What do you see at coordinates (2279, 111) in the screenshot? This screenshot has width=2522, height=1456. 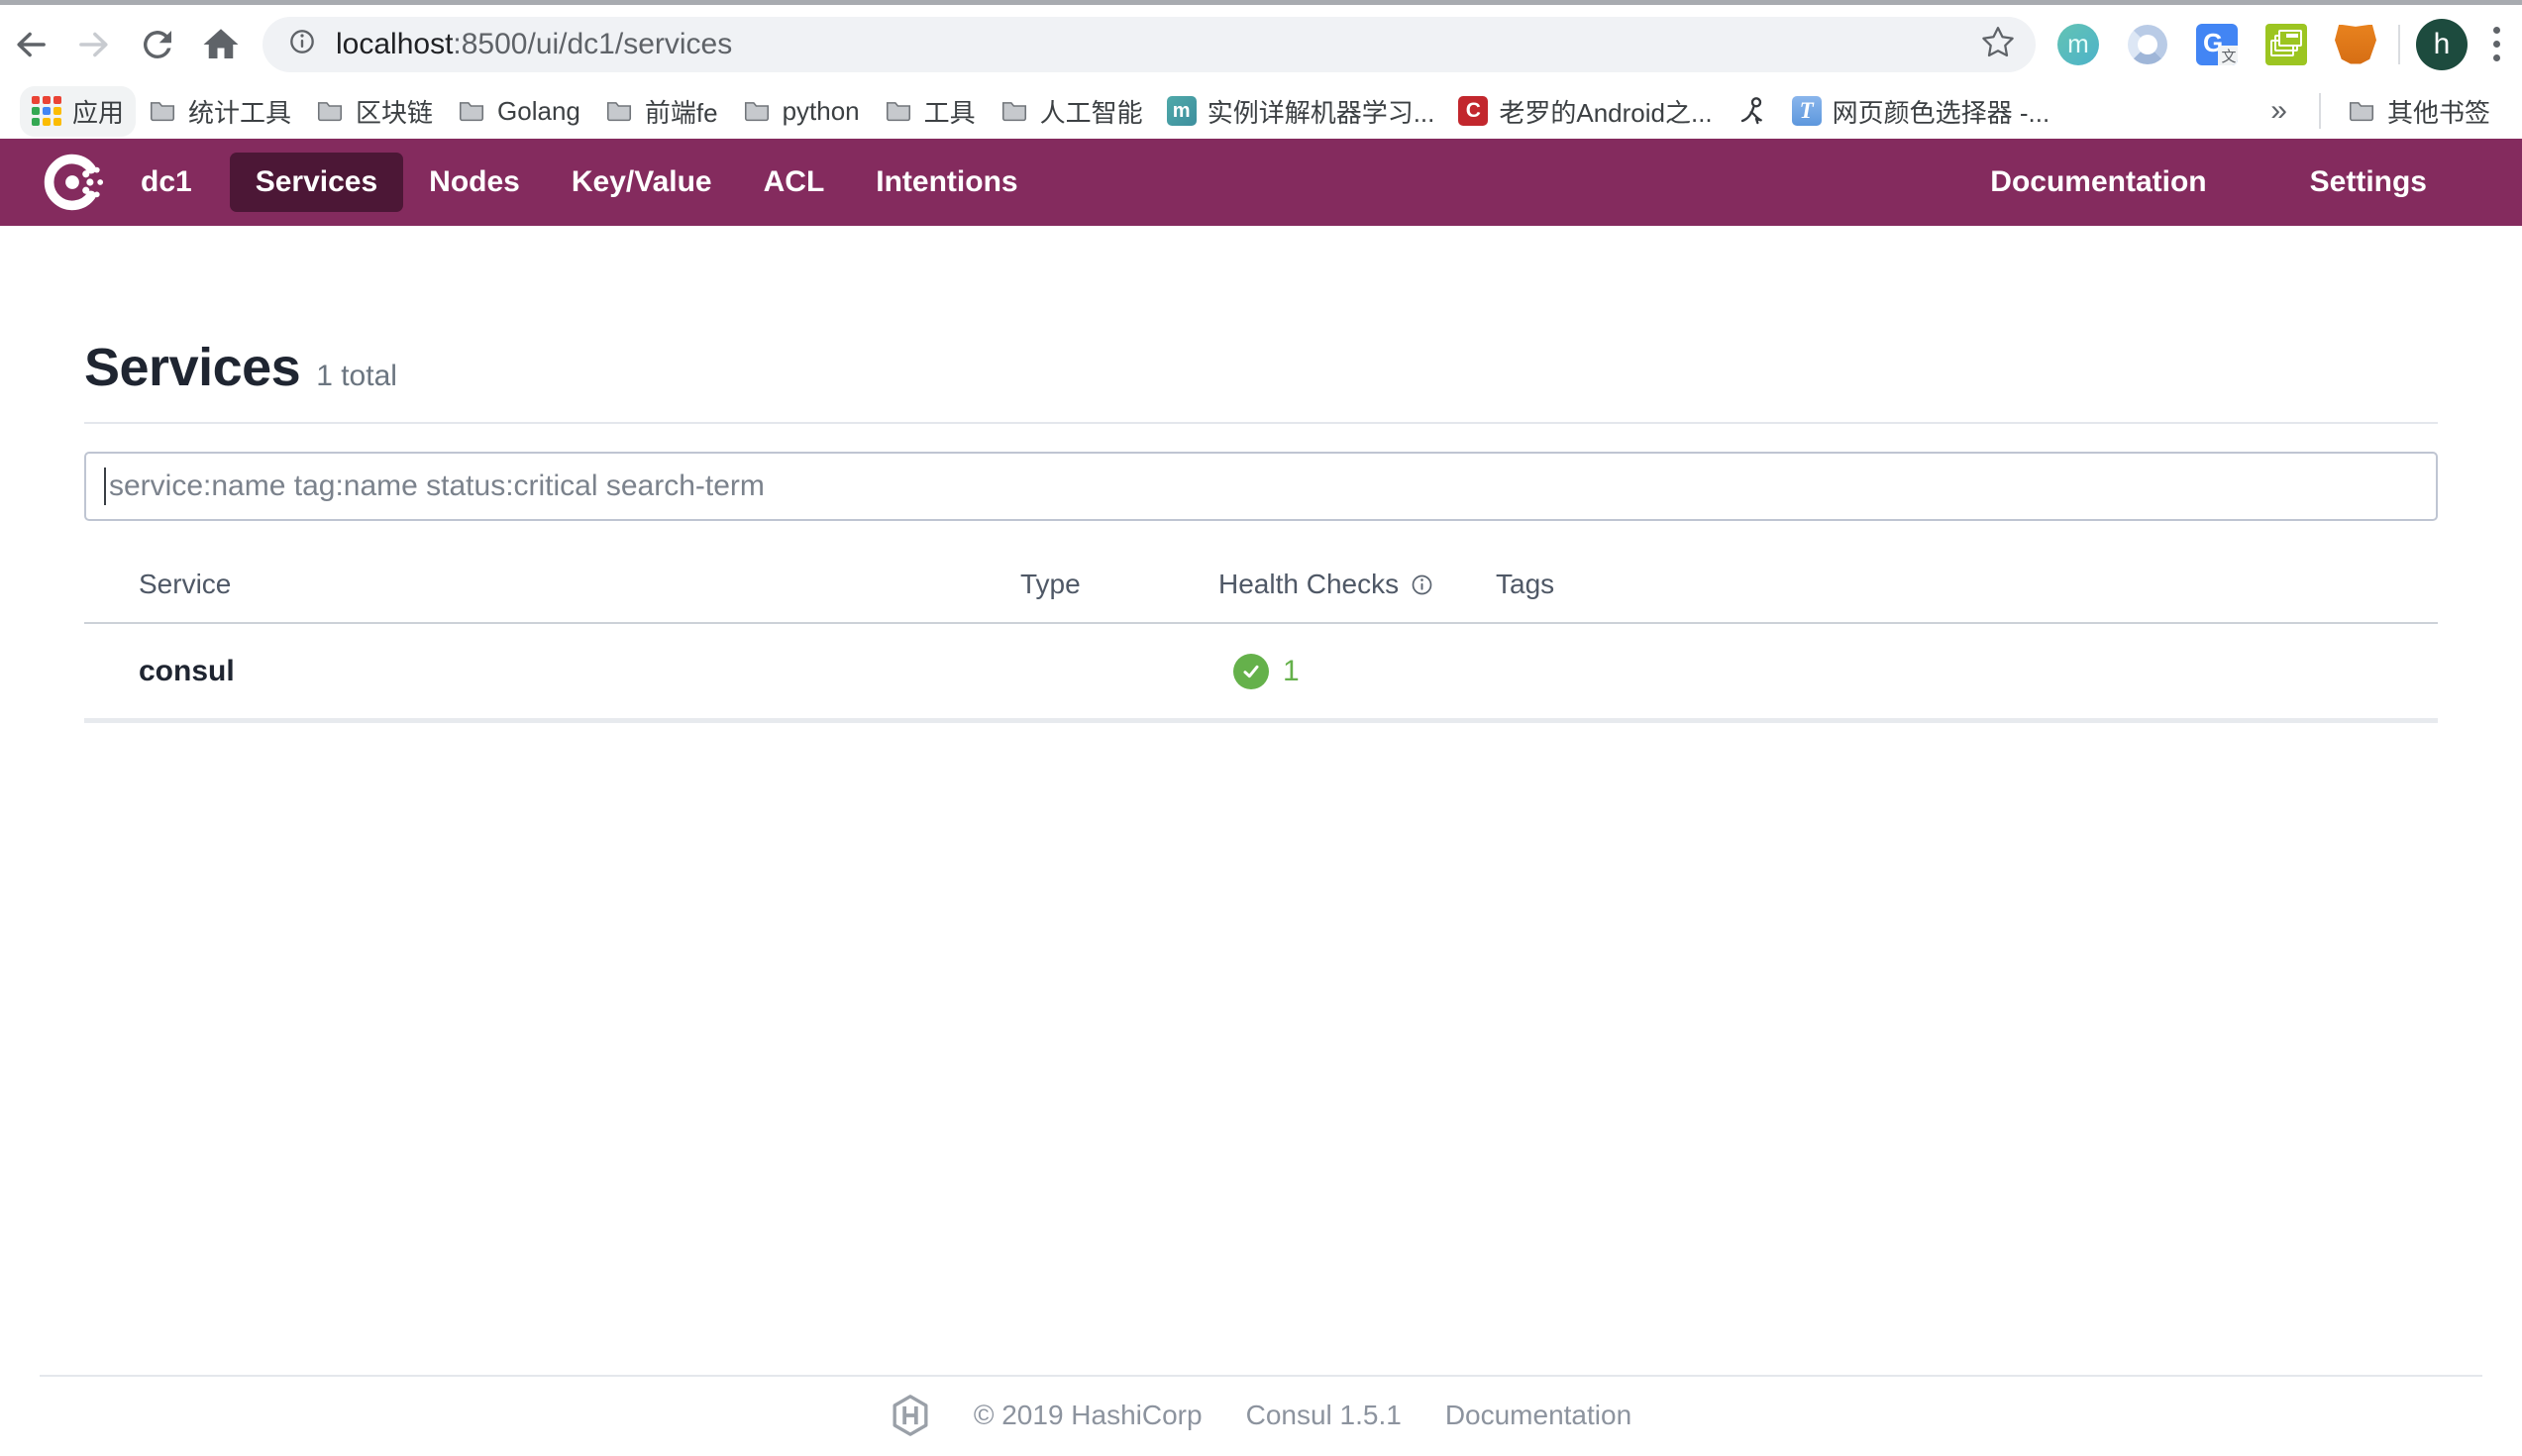 I see `bookmarks-overflow-chevron: »` at bounding box center [2279, 111].